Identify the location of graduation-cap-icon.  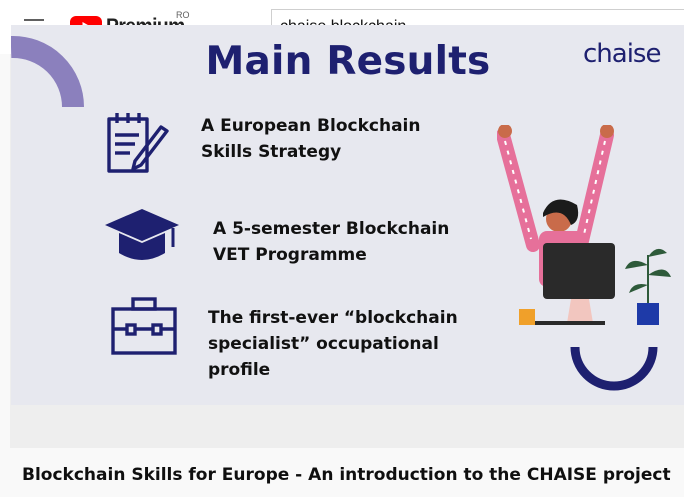
(142, 234).